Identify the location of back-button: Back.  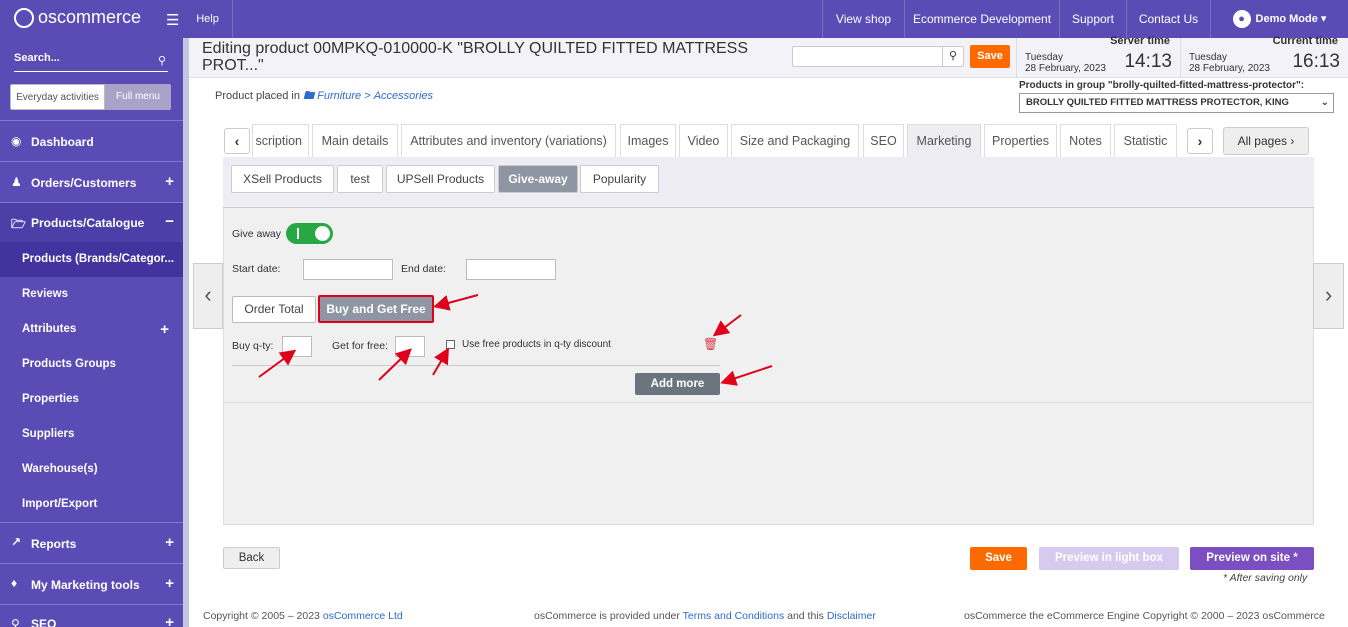
(251, 558).